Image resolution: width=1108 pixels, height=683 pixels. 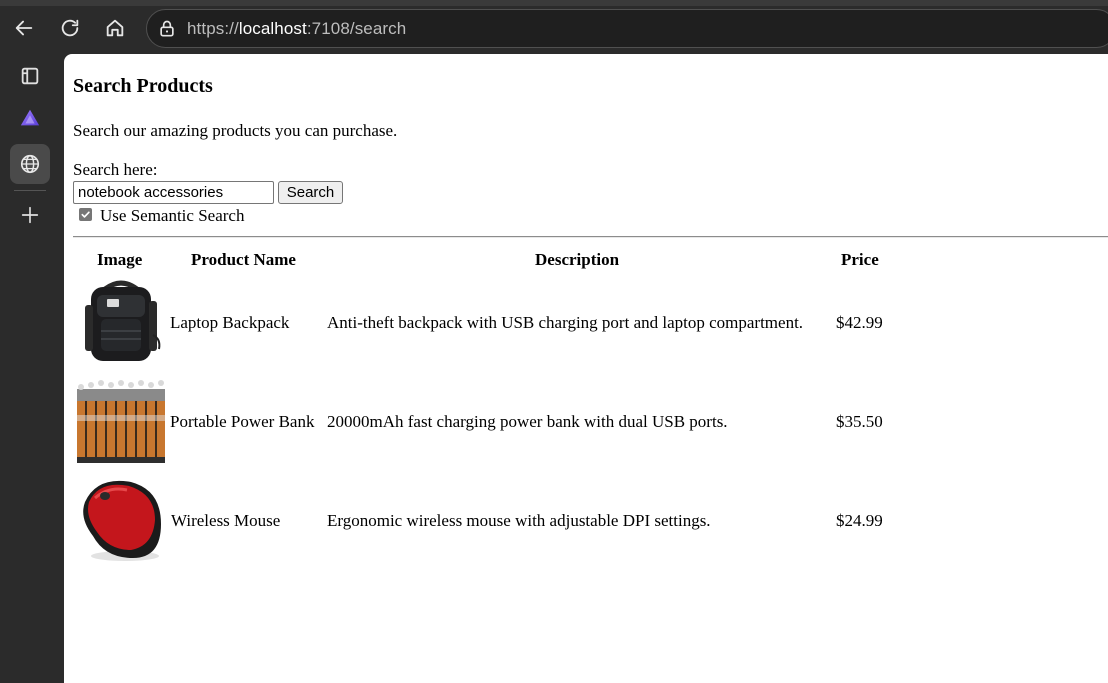 What do you see at coordinates (230, 322) in the screenshot?
I see `row-1-name: Laptop Backpack` at bounding box center [230, 322].